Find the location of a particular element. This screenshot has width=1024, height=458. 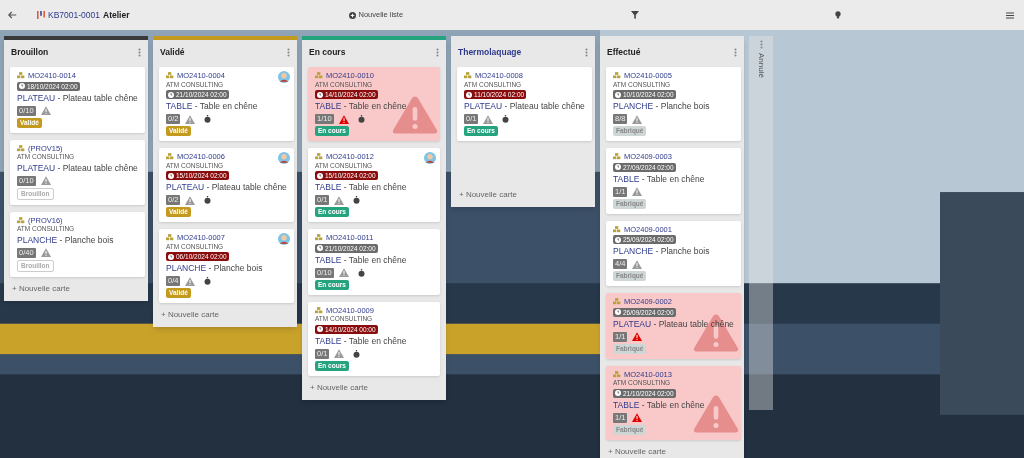

filter-icon is located at coordinates (635, 15).